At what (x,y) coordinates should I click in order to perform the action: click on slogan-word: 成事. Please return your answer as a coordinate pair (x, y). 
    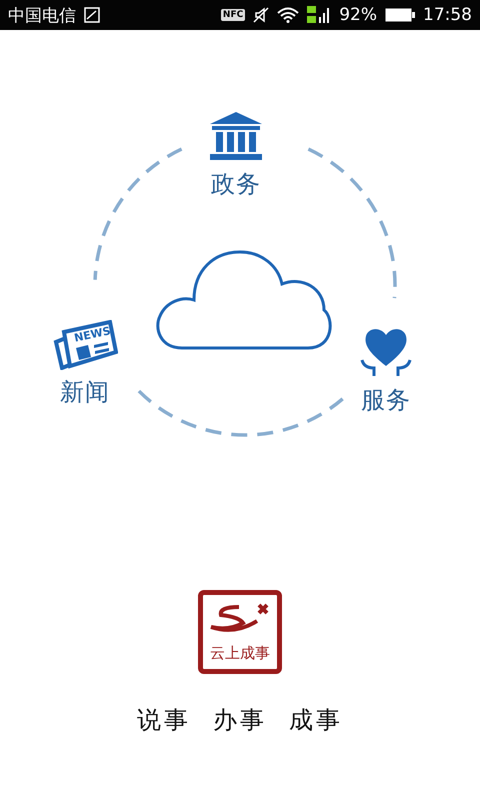
    Looking at the image, I should click on (316, 720).